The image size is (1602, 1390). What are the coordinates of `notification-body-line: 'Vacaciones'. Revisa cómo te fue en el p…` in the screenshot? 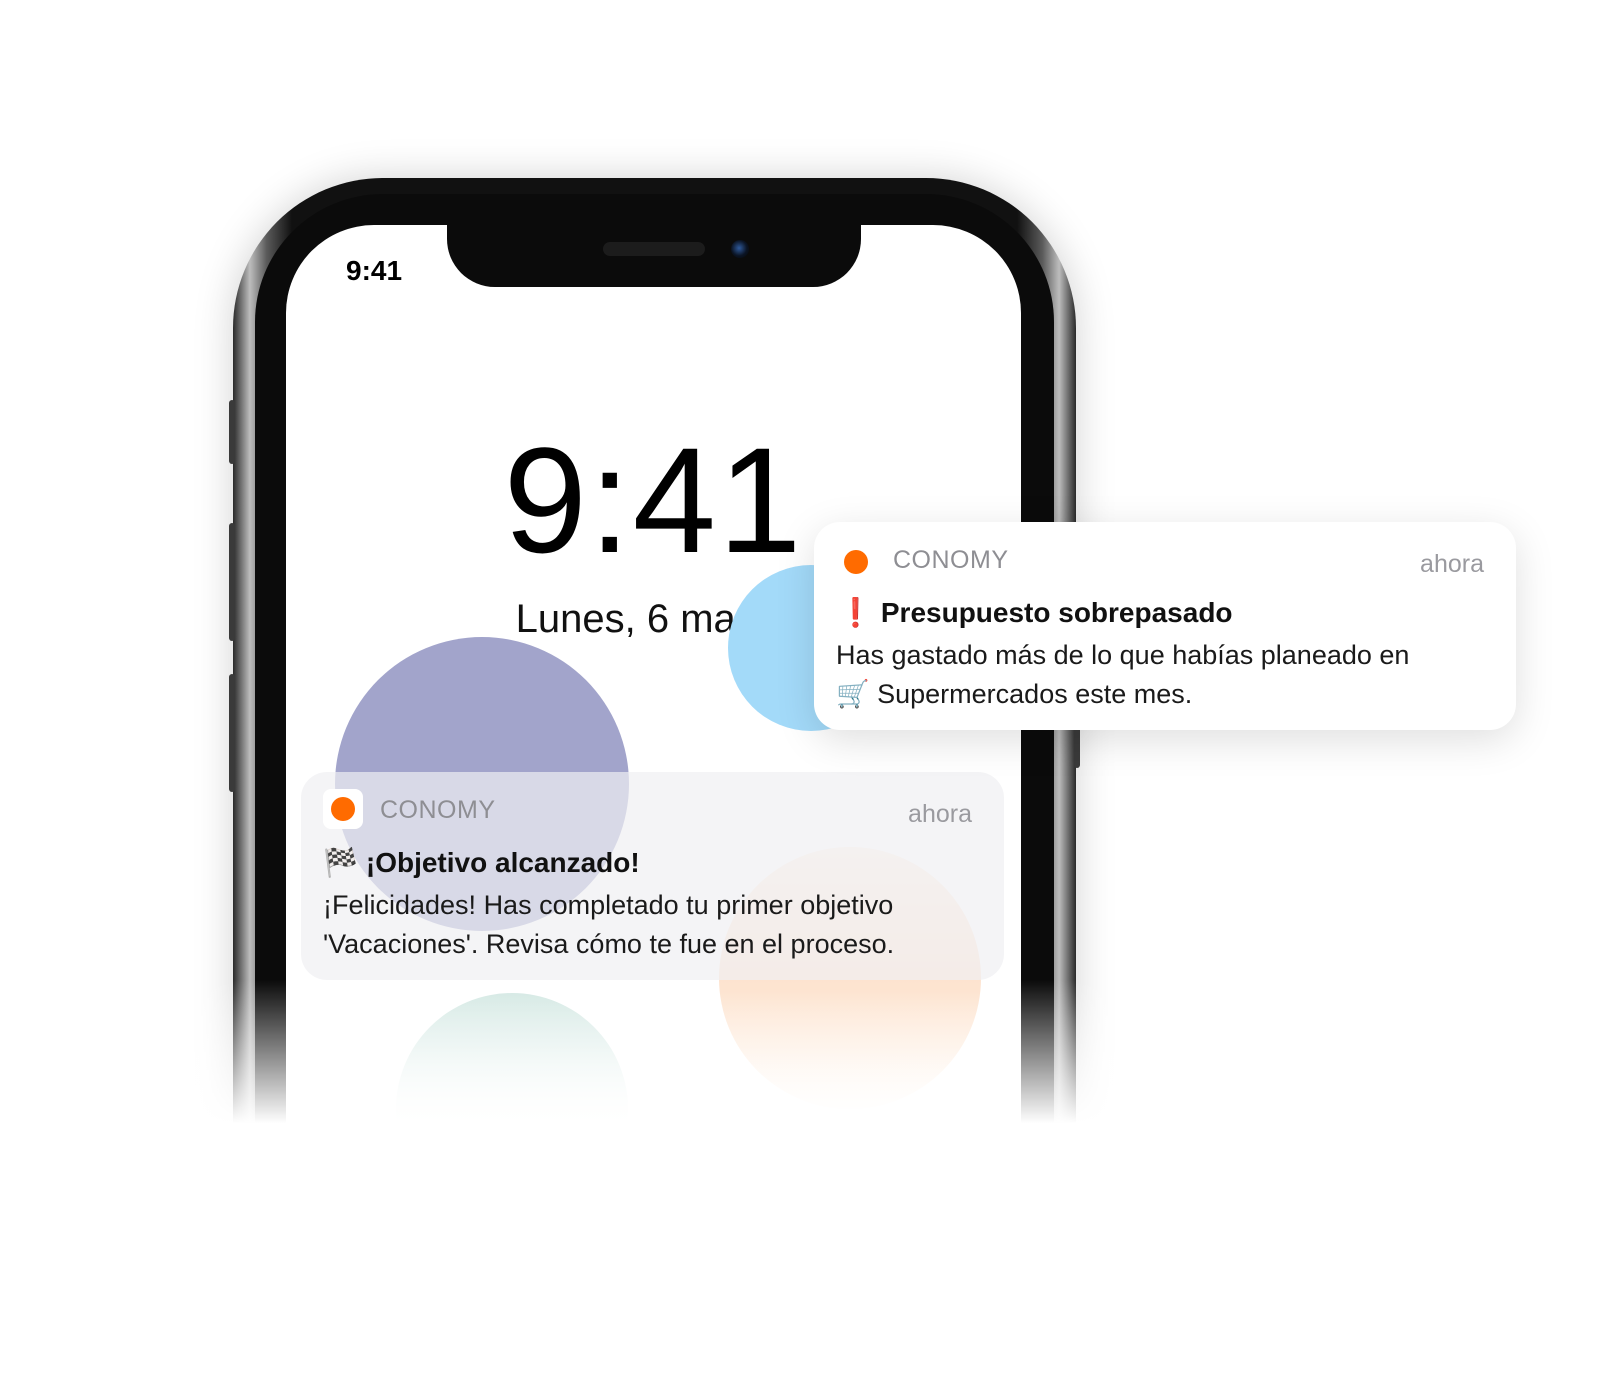 It's located at (609, 944).